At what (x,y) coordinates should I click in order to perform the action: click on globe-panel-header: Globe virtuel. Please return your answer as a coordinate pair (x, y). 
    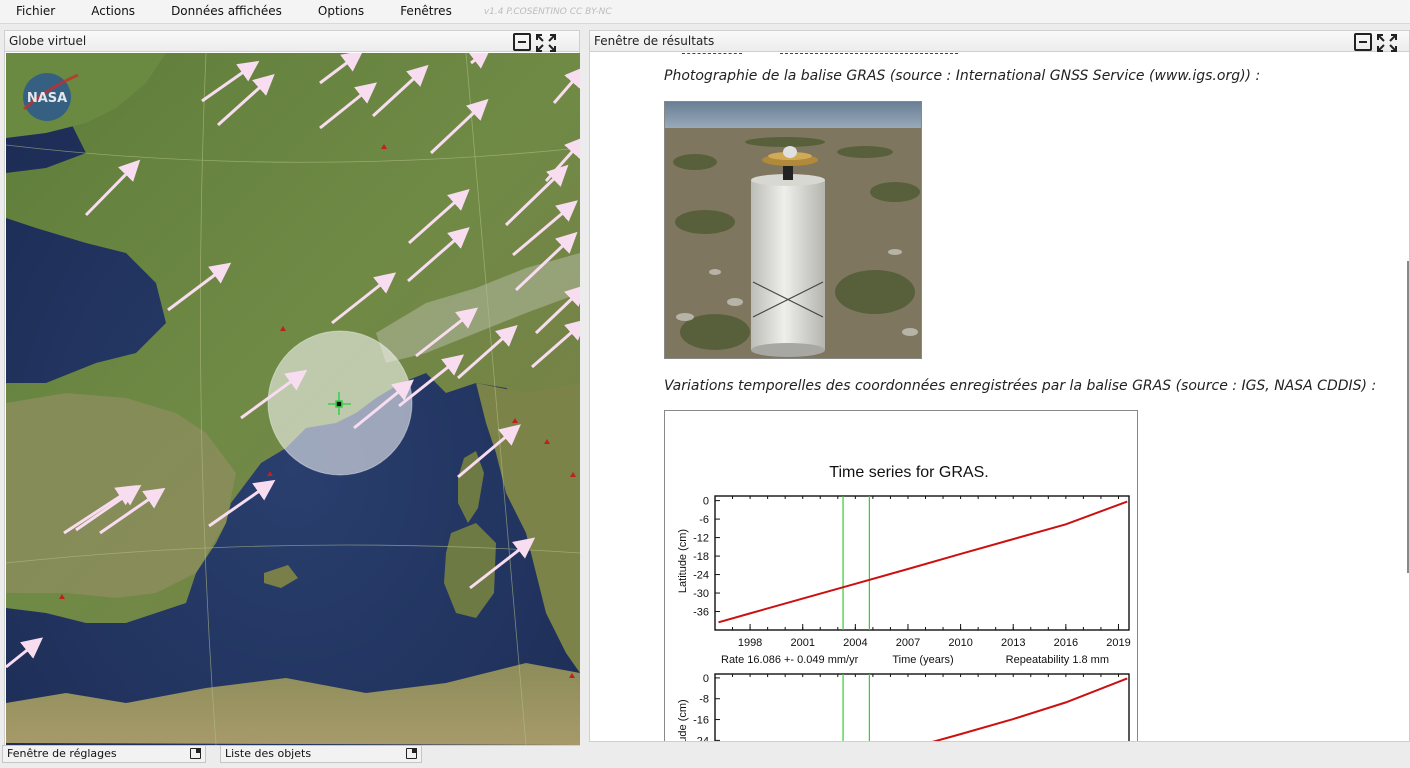
    Looking at the image, I should click on (292, 41).